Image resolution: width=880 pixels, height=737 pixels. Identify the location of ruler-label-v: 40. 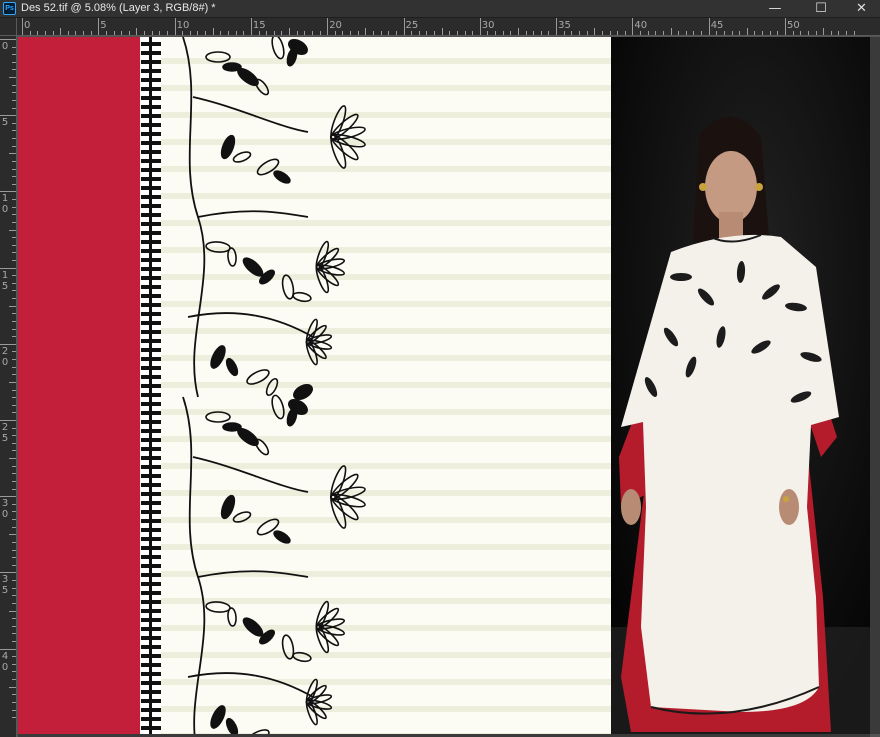
(5, 661).